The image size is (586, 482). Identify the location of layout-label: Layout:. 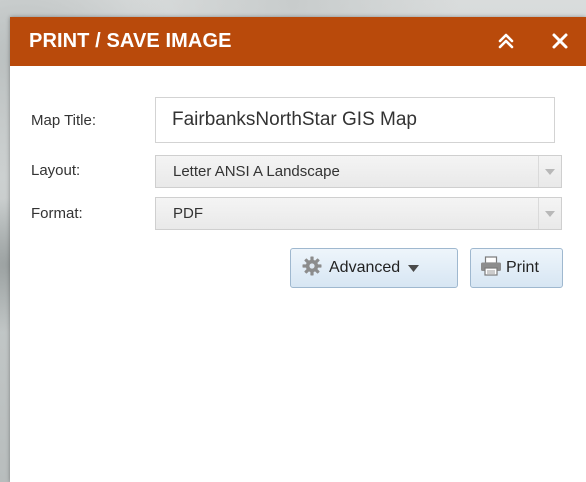
(56, 170).